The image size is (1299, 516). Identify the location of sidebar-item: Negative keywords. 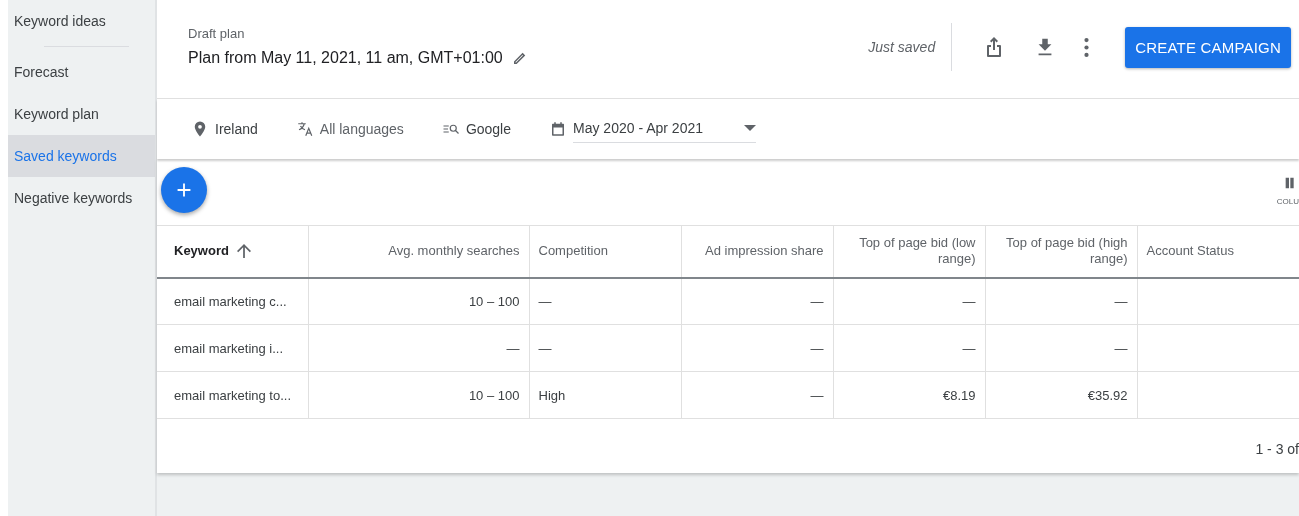
(81, 198).